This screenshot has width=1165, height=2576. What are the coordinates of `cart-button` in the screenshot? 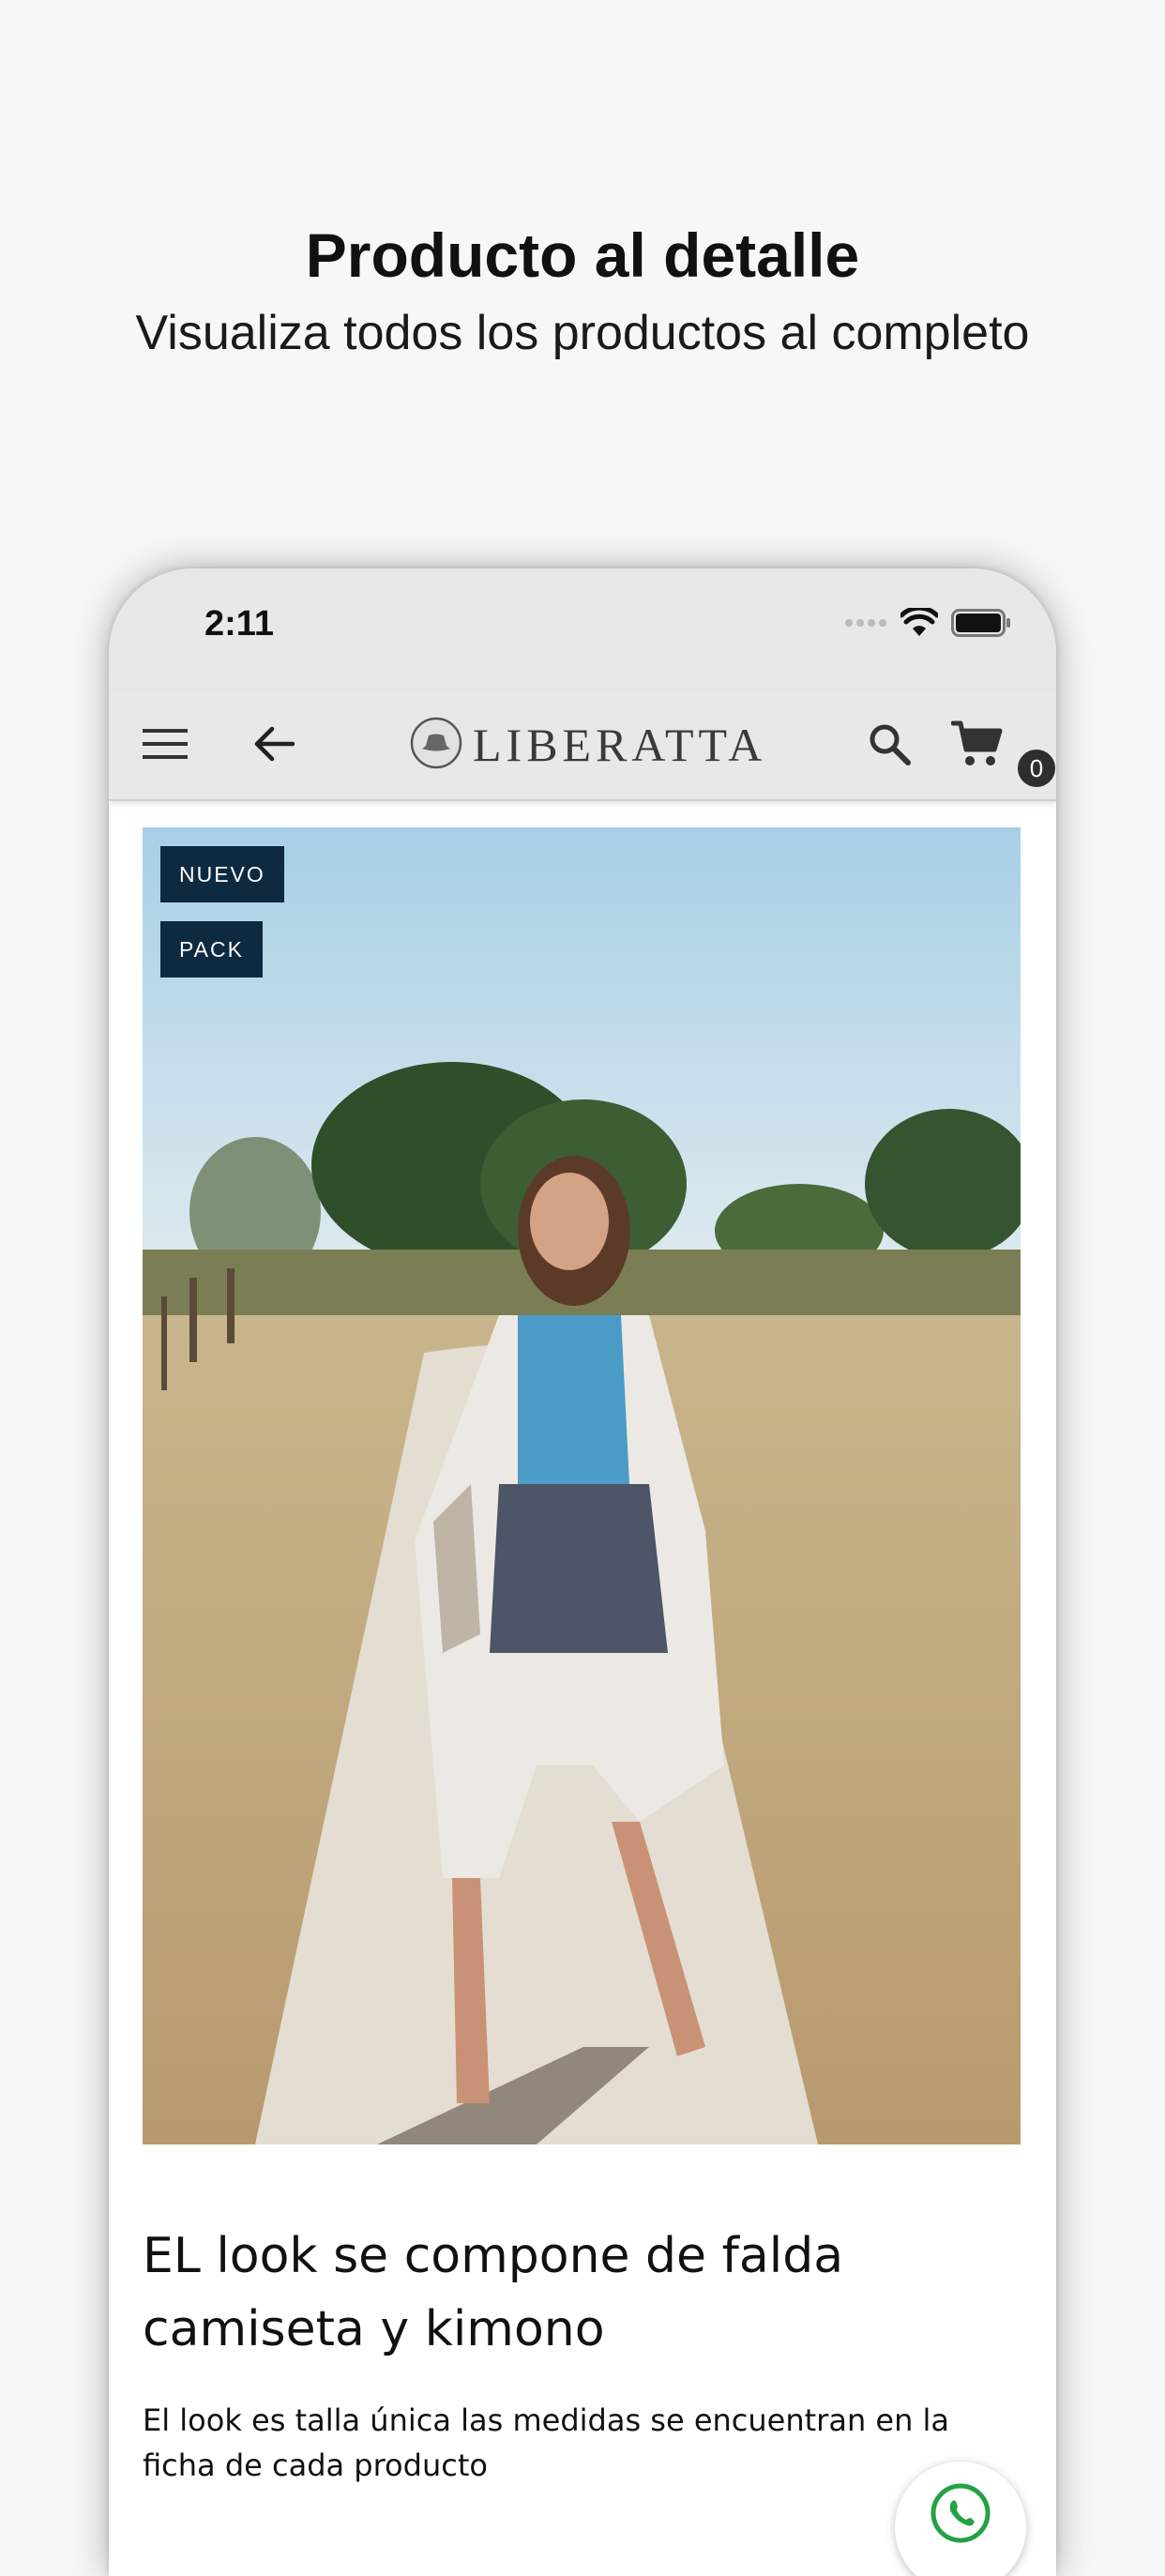 It's located at (977, 745).